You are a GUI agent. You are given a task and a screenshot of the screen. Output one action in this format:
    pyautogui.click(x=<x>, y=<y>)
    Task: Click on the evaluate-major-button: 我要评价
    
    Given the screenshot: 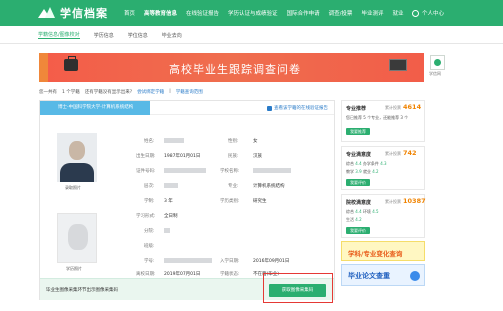 What is the action you would take?
    pyautogui.click(x=358, y=182)
    